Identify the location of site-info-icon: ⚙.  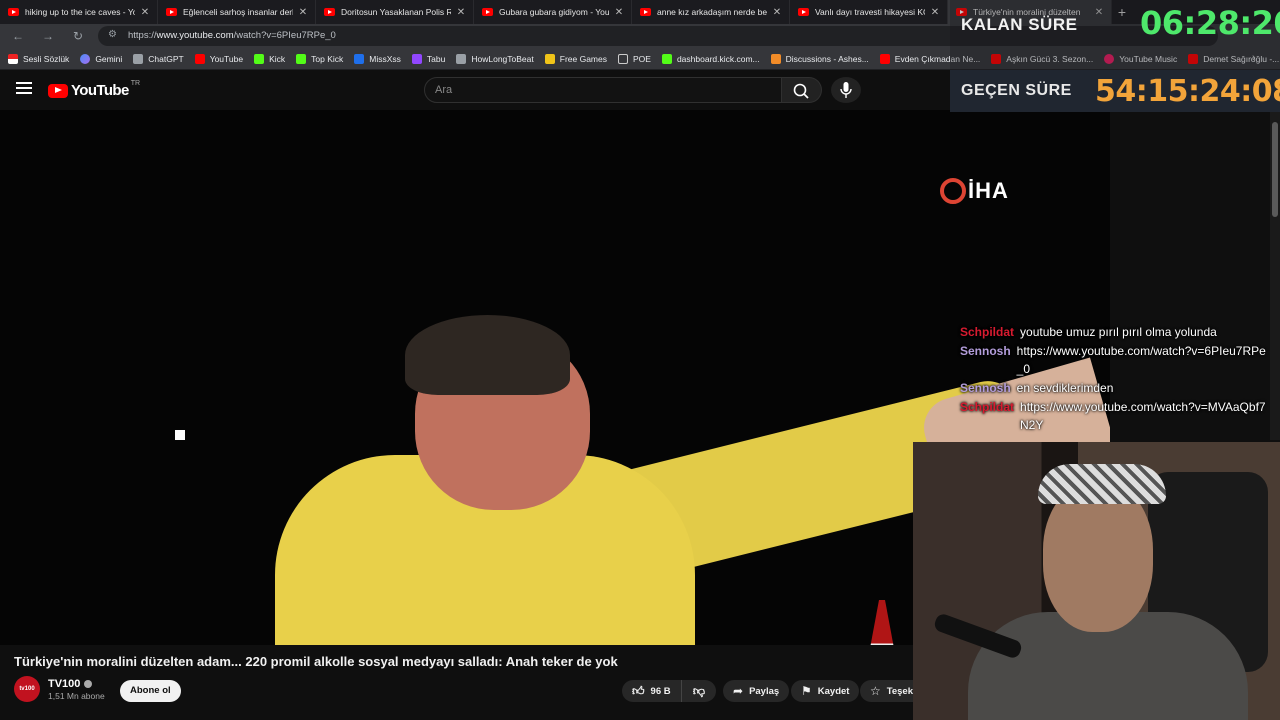
(112, 34).